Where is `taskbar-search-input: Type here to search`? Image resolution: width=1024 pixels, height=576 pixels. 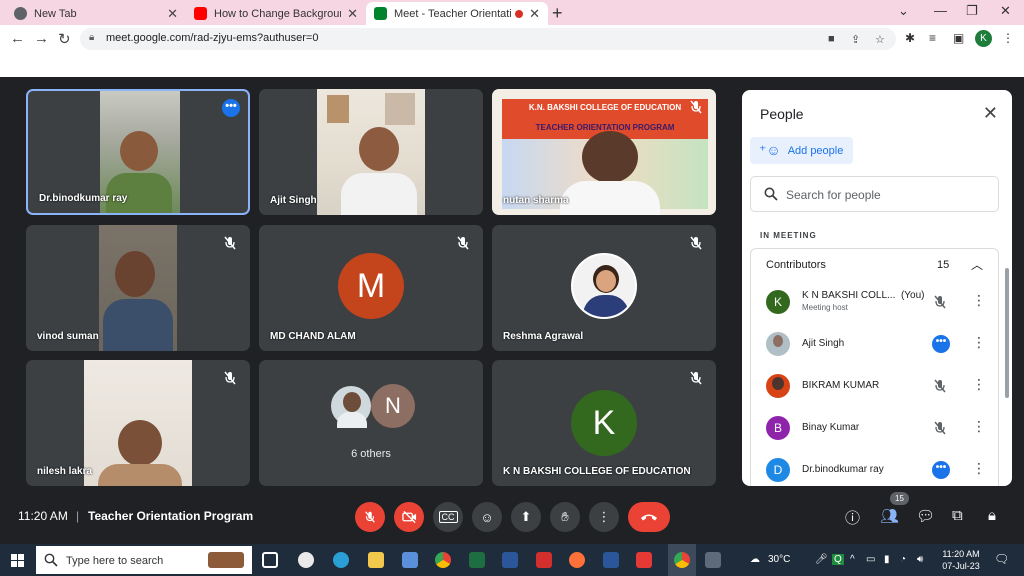
taskbar-search-input: Type here to search is located at coordinates (144, 560).